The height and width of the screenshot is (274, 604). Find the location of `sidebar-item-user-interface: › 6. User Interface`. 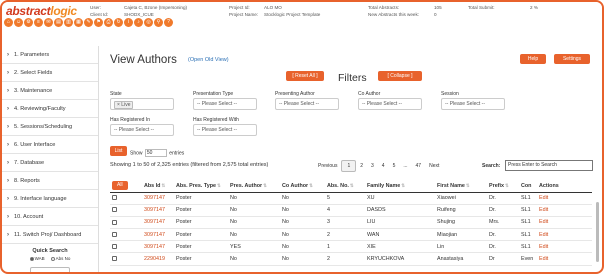

sidebar-item-user-interface: › 6. User Interface is located at coordinates (50, 145).